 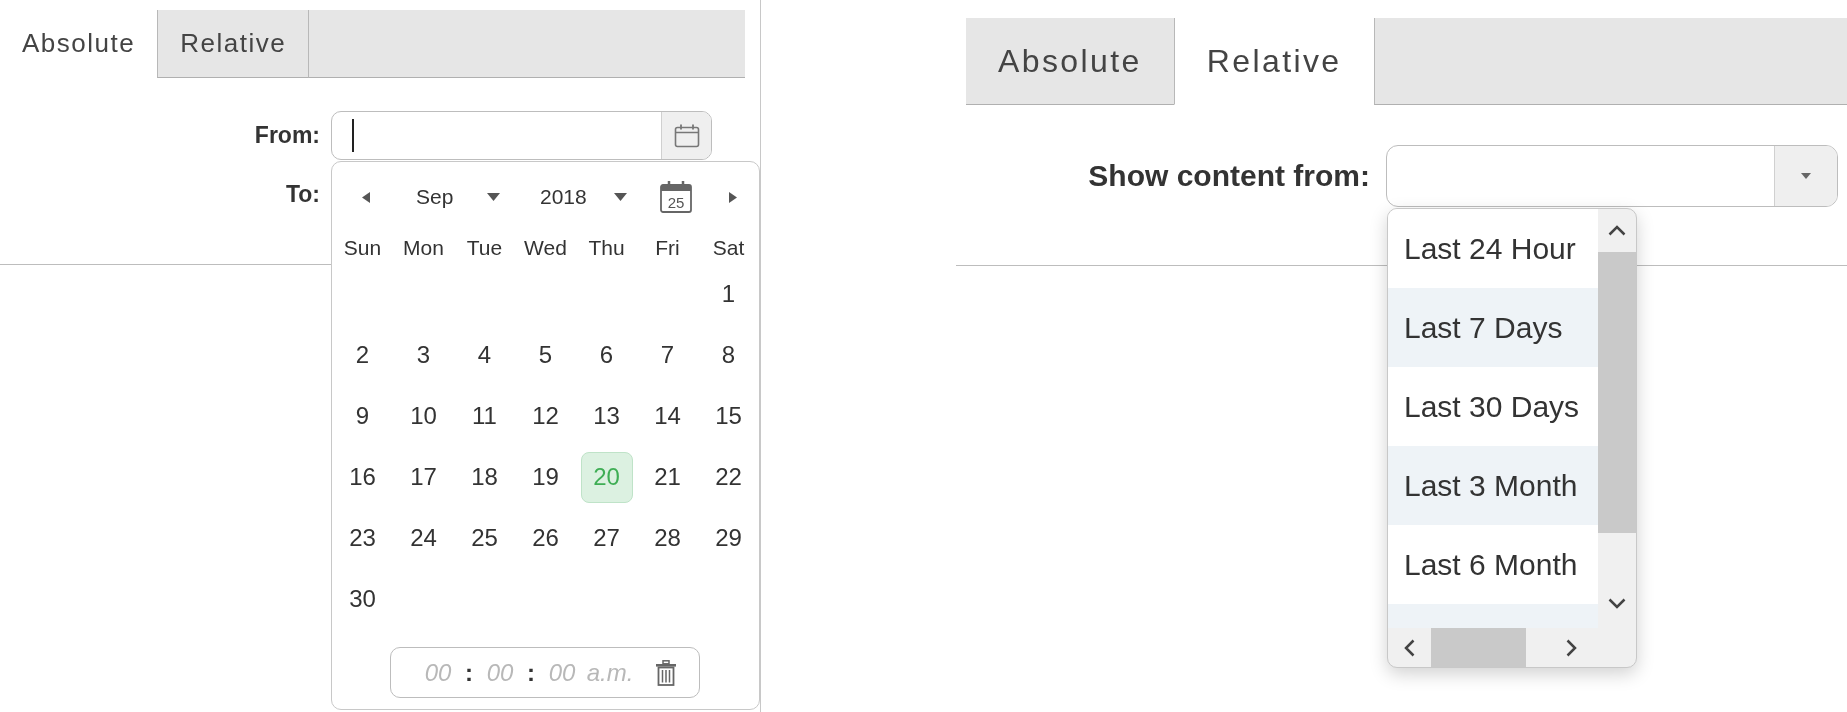 I want to click on year-select: 2018, so click(x=574, y=197).